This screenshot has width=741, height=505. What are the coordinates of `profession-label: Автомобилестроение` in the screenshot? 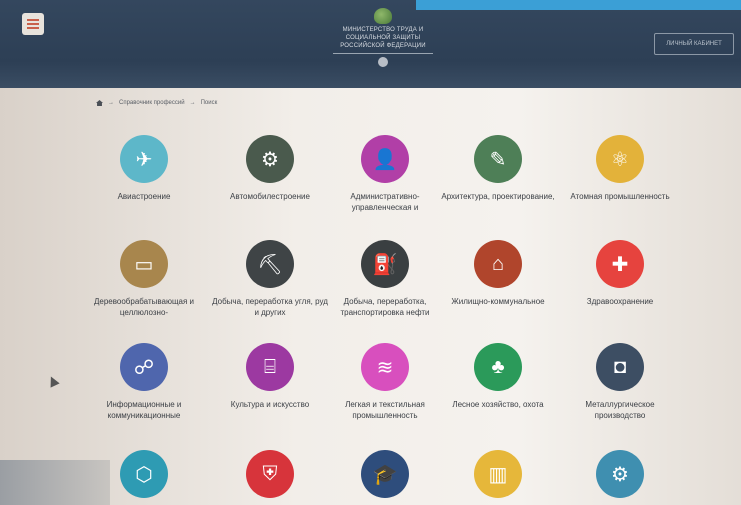 It's located at (270, 196).